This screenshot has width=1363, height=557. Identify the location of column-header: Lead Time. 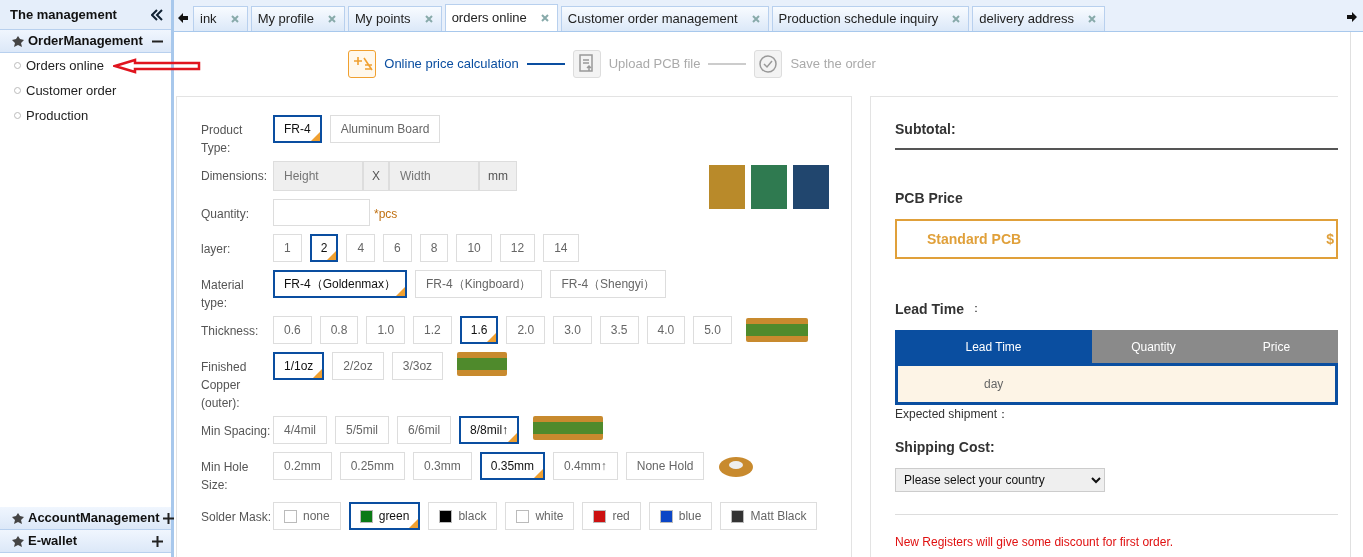
(993, 346).